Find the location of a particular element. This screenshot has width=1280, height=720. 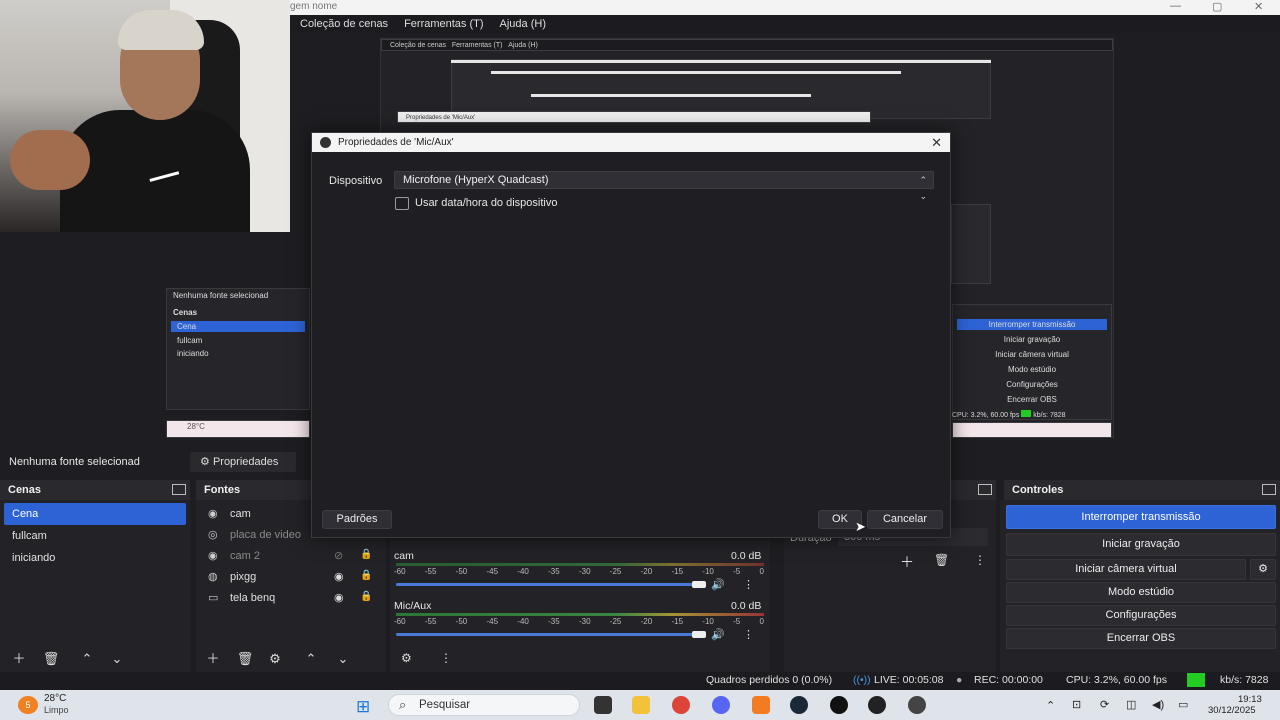

sources-toolbar: ＋ 🗑 ⚙ ⌃ ⌄ is located at coordinates (291, 659).